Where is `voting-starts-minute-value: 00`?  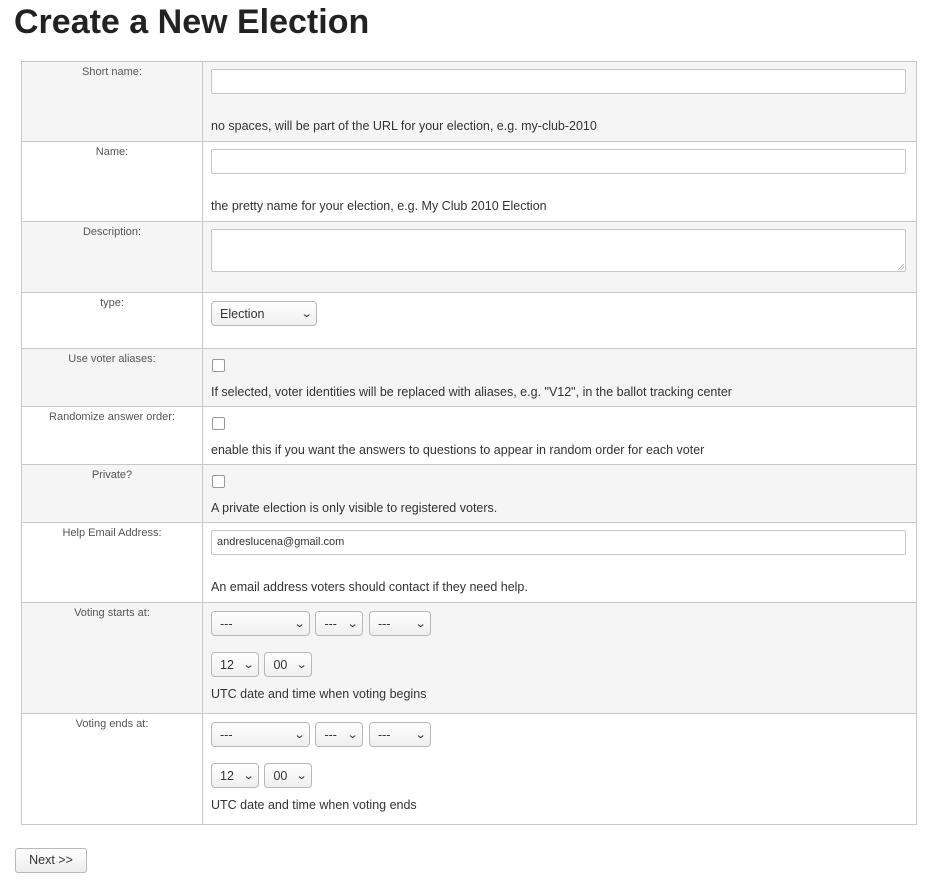 voting-starts-minute-value: 00 is located at coordinates (280, 664).